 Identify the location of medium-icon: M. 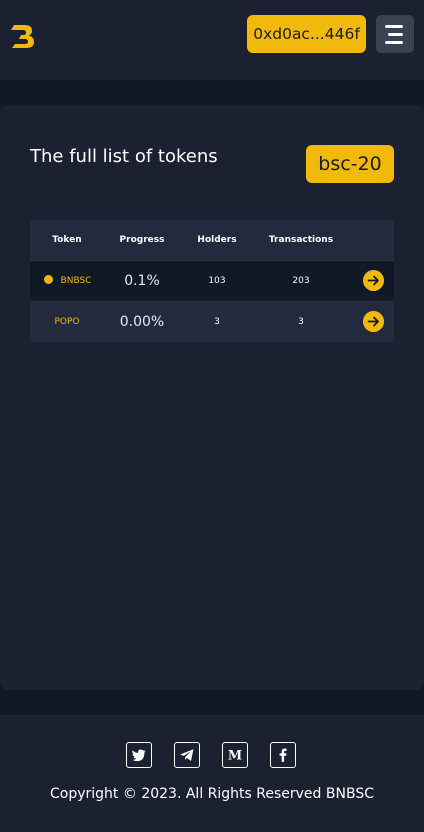
(235, 755).